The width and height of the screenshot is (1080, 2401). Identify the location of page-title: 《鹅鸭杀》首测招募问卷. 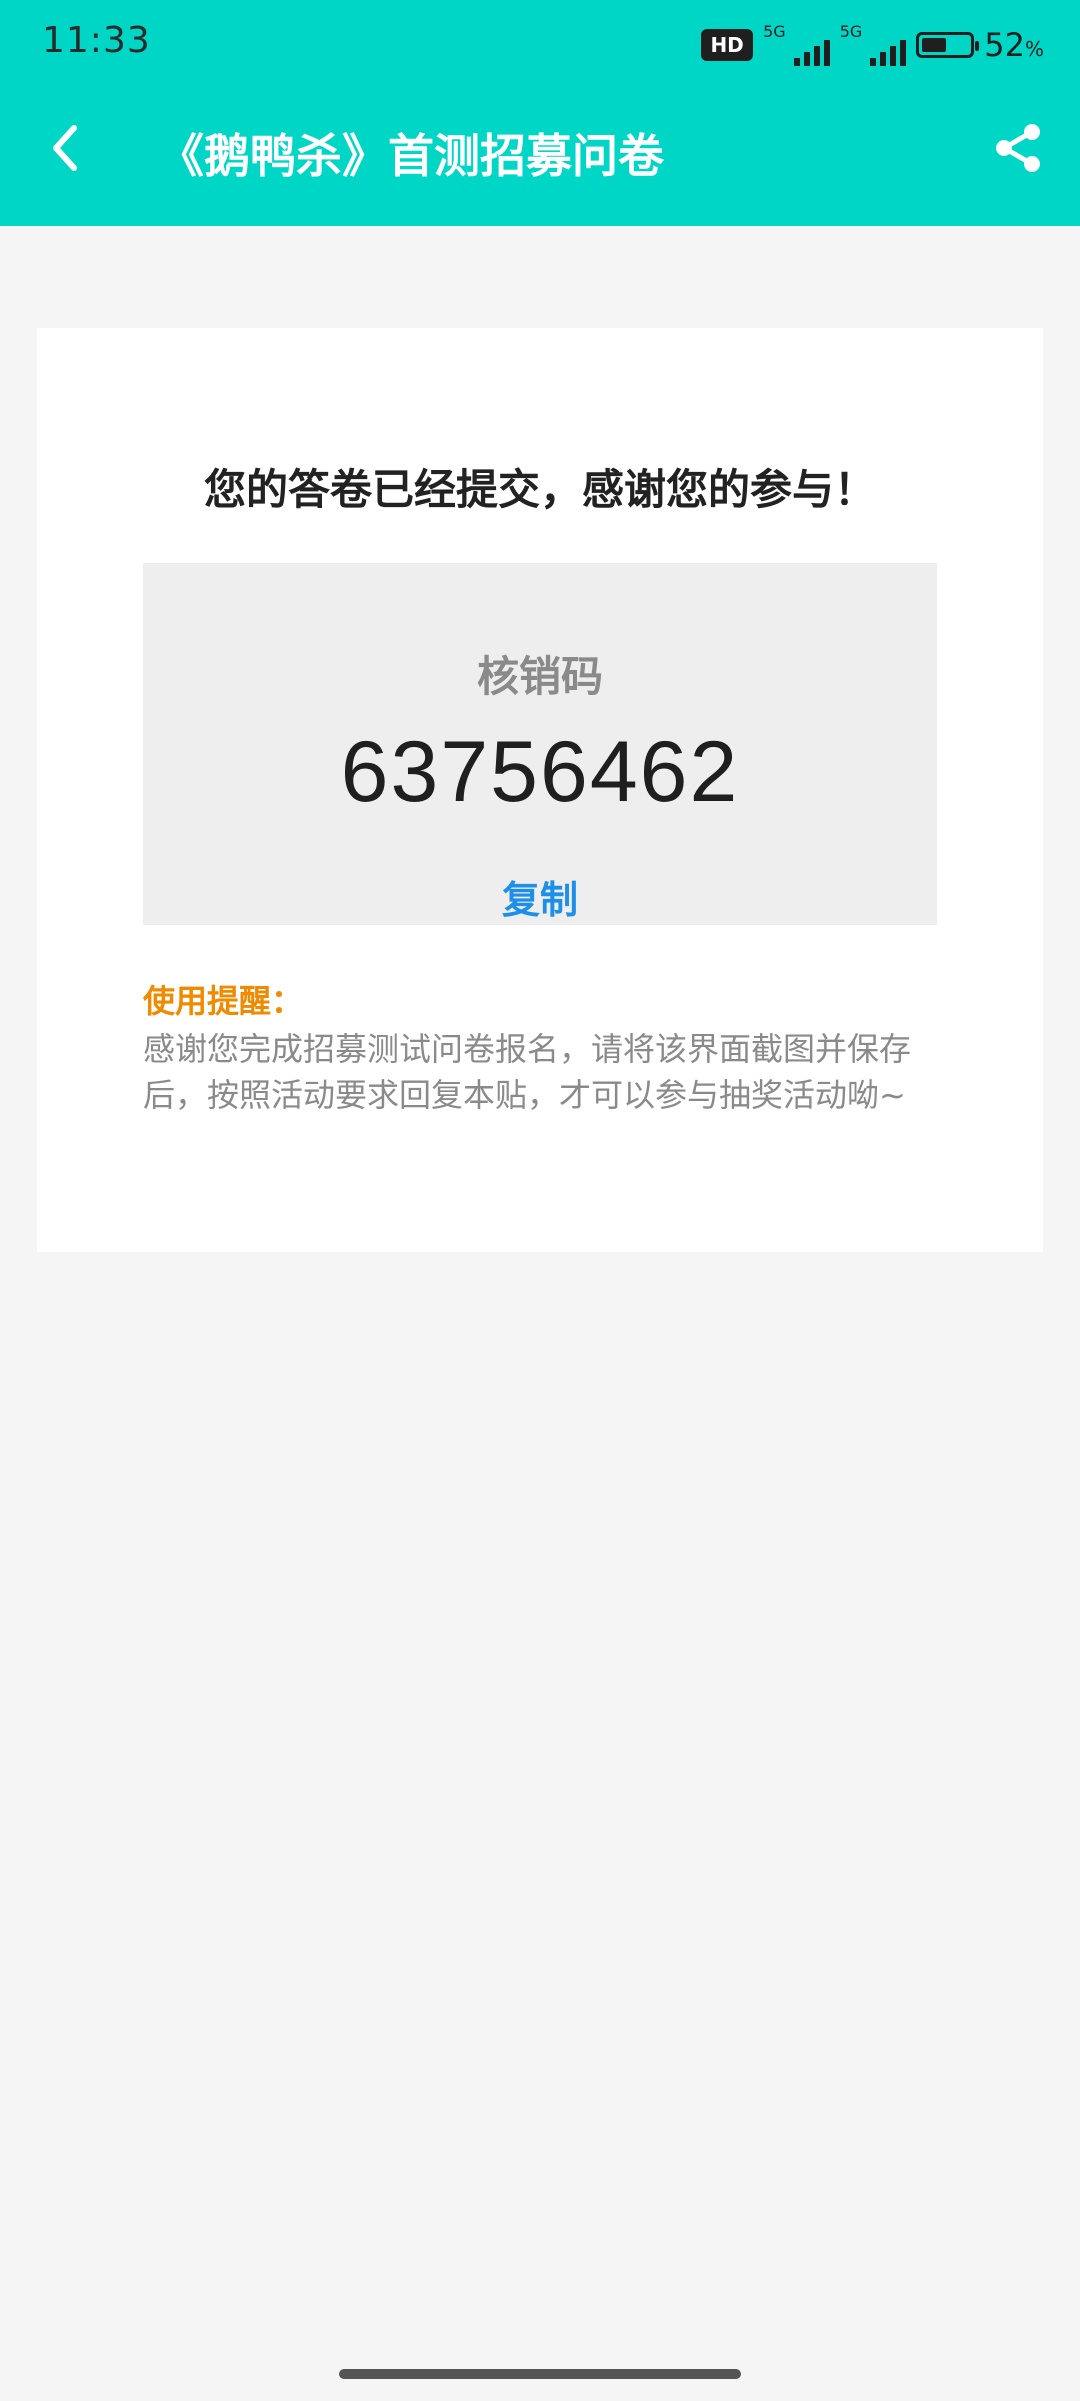
(411, 156).